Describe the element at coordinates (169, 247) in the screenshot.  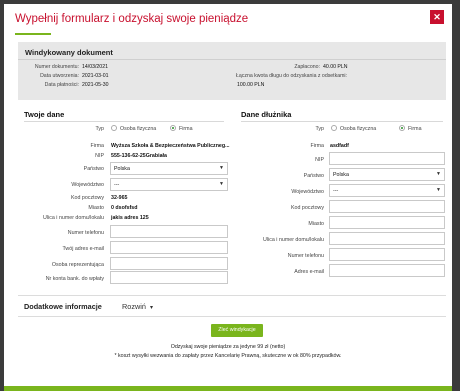
I see `your-email-input` at that location.